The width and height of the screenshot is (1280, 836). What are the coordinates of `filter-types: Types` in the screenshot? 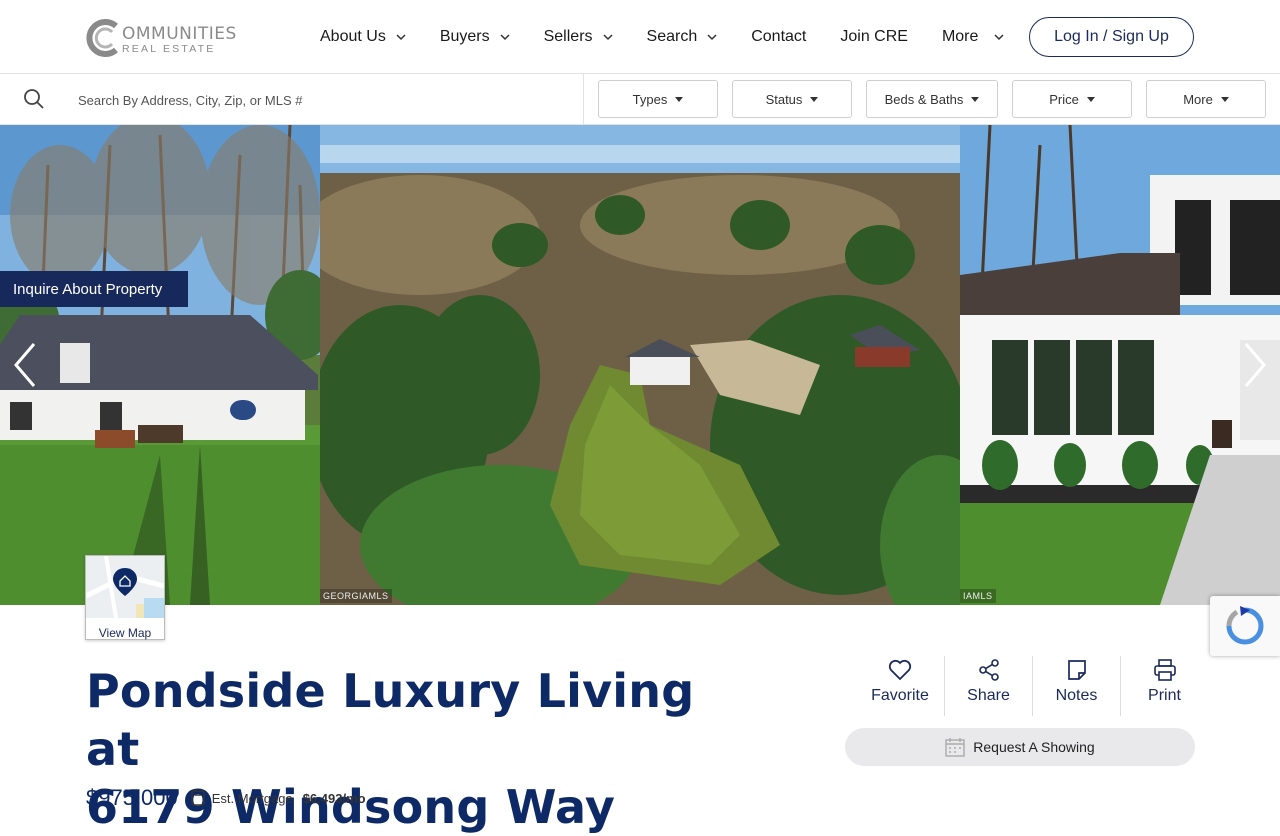 It's located at (658, 99).